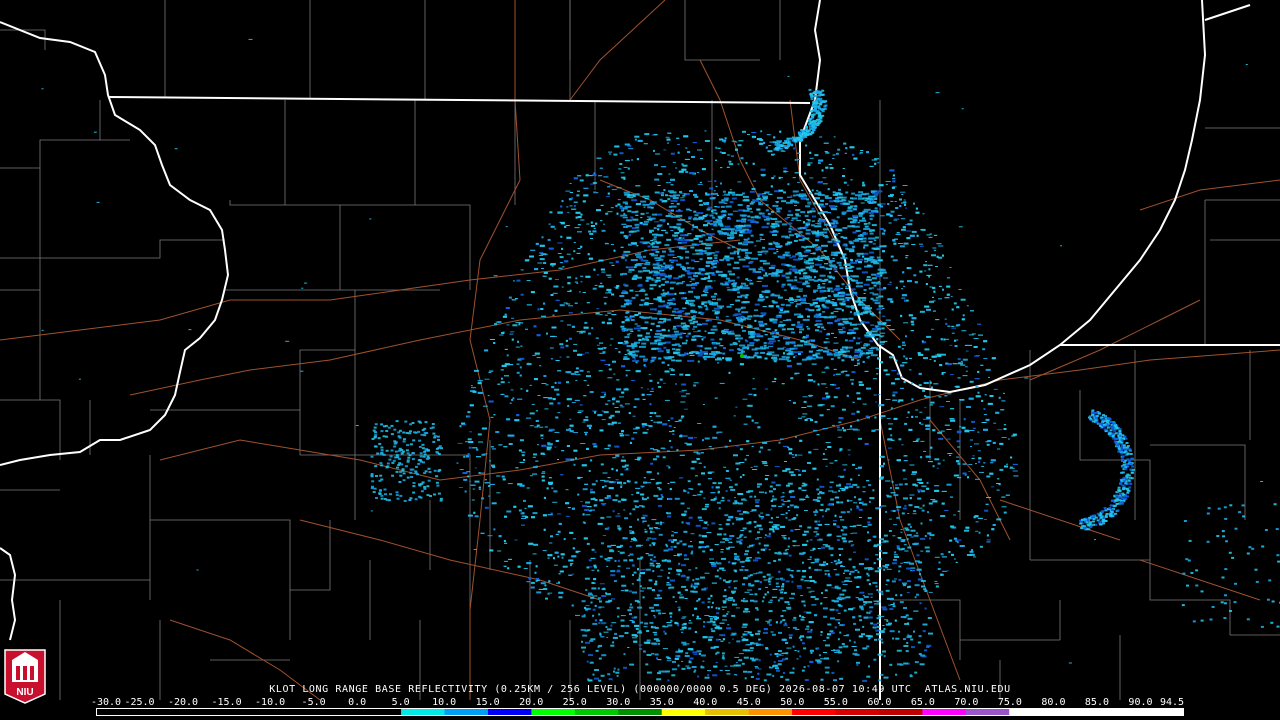  Describe the element at coordinates (618, 702) in the screenshot. I see `scale-label: 30.0` at that location.